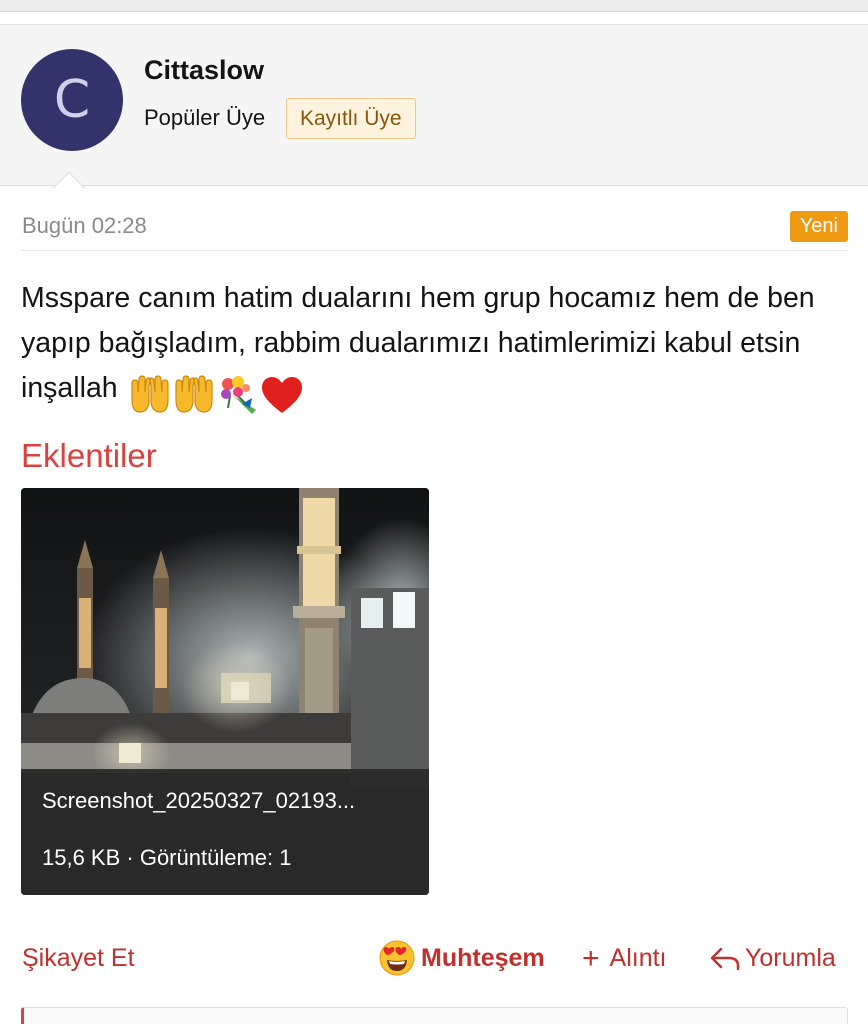 This screenshot has height=1024, width=868. I want to click on bouquet-emoji, so click(238, 395).